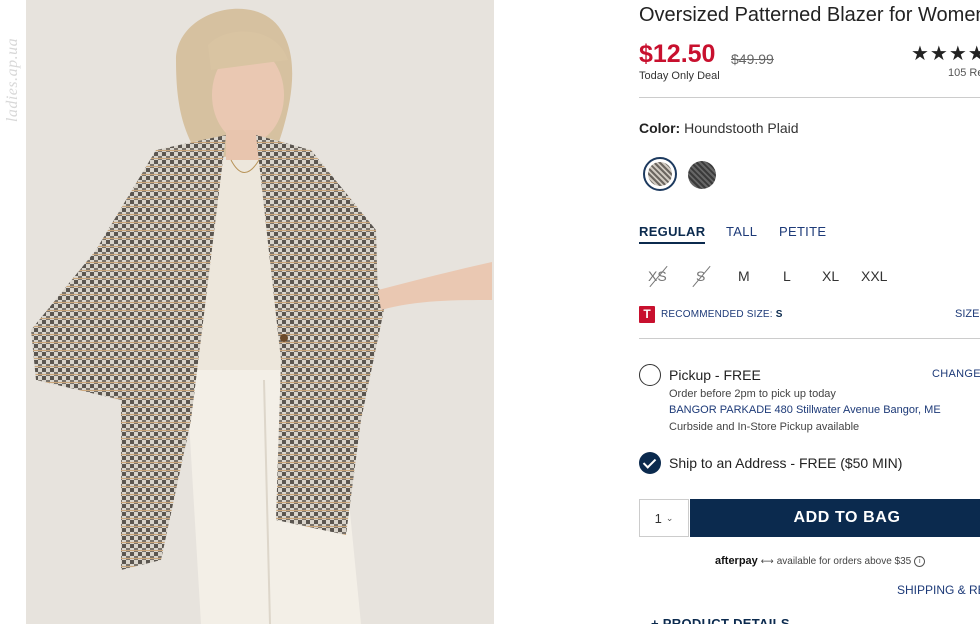  What do you see at coordinates (720, 620) in the screenshot?
I see `product-details-toggle: + PRODUCT DETAILS` at bounding box center [720, 620].